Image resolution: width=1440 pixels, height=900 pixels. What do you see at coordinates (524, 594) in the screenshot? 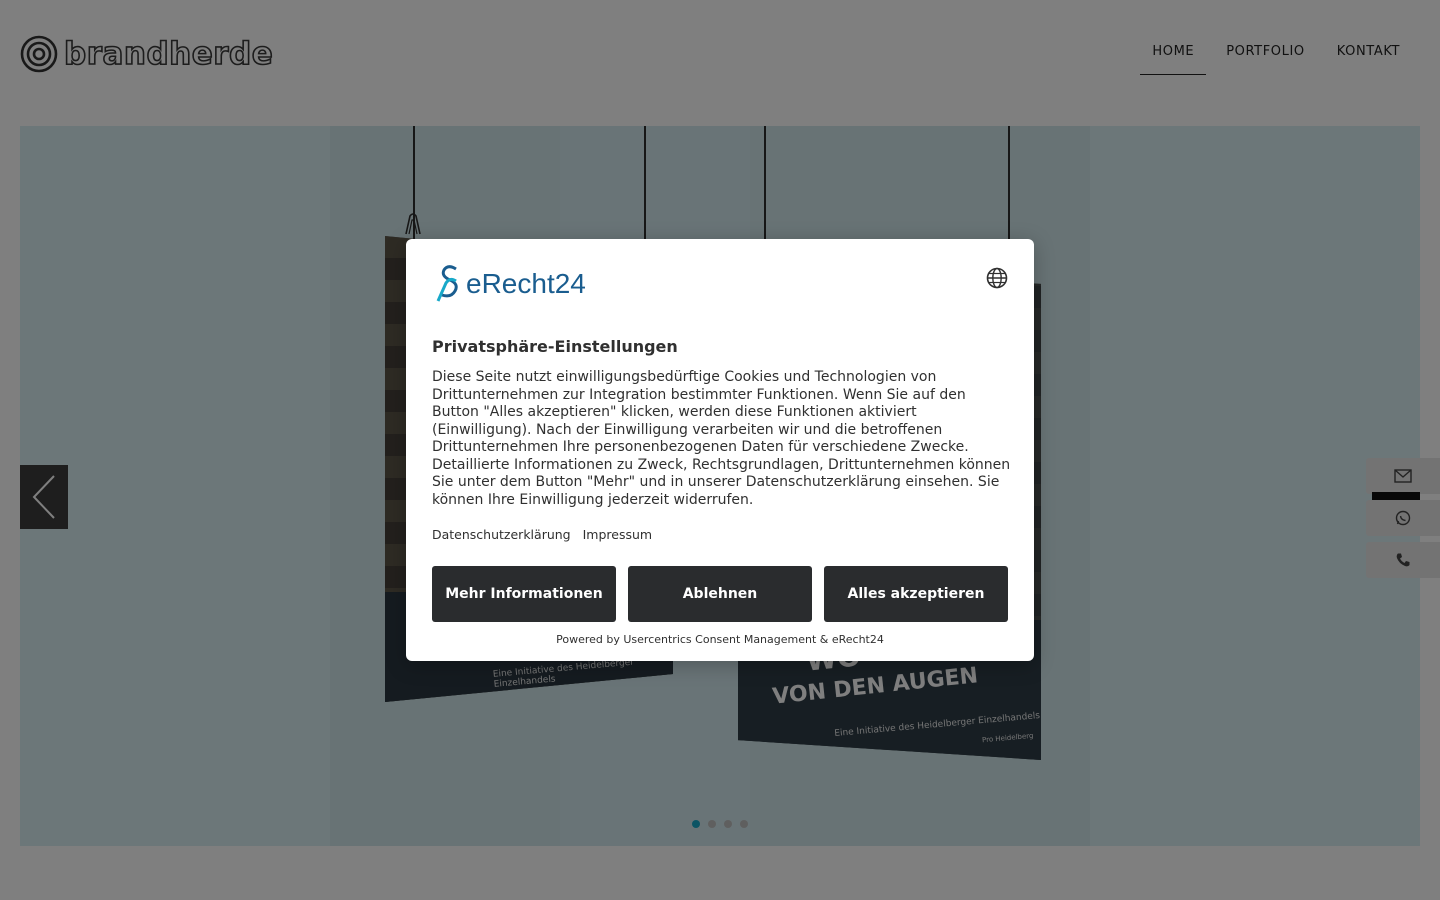
I see `more-info-button: Mehr Informationen` at bounding box center [524, 594].